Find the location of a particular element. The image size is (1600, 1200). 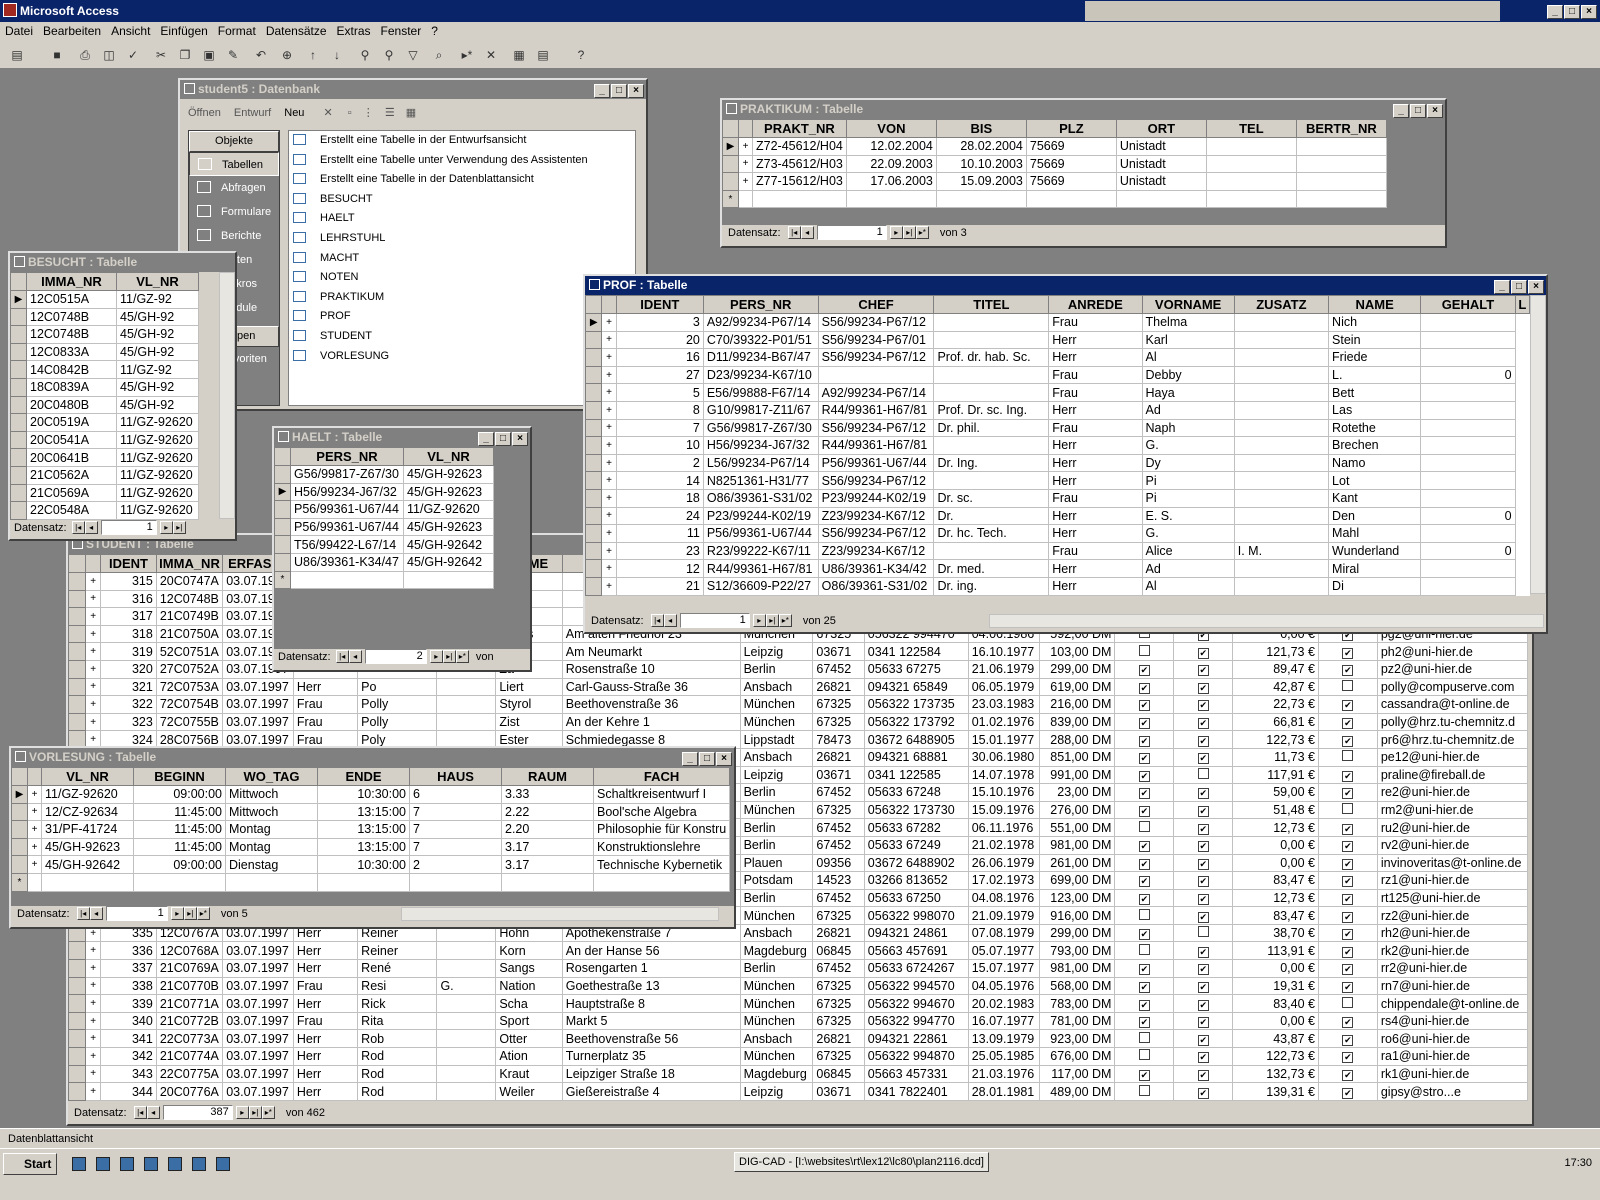

table-cell: Z73-45612/H03 is located at coordinates (799, 164).